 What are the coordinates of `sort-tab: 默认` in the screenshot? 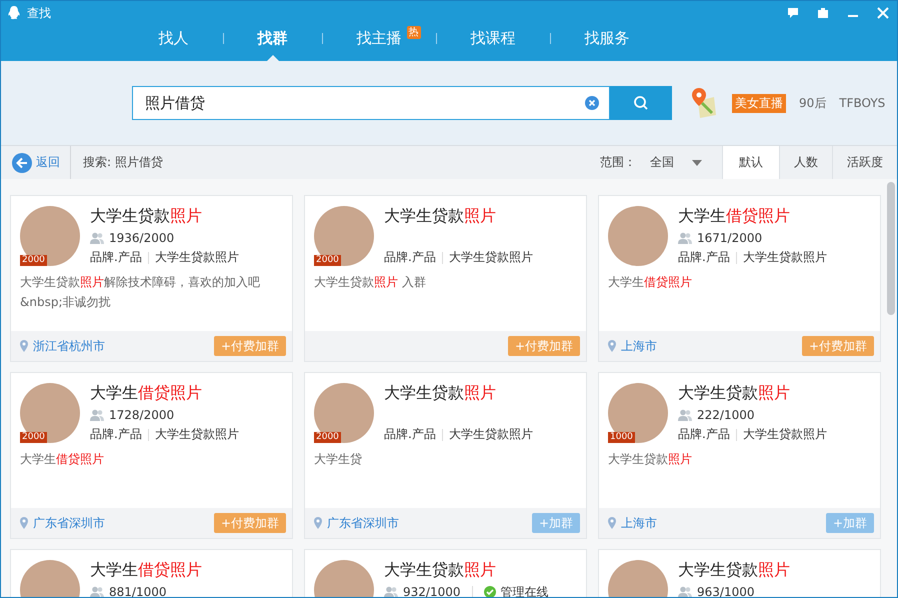 It's located at (750, 162).